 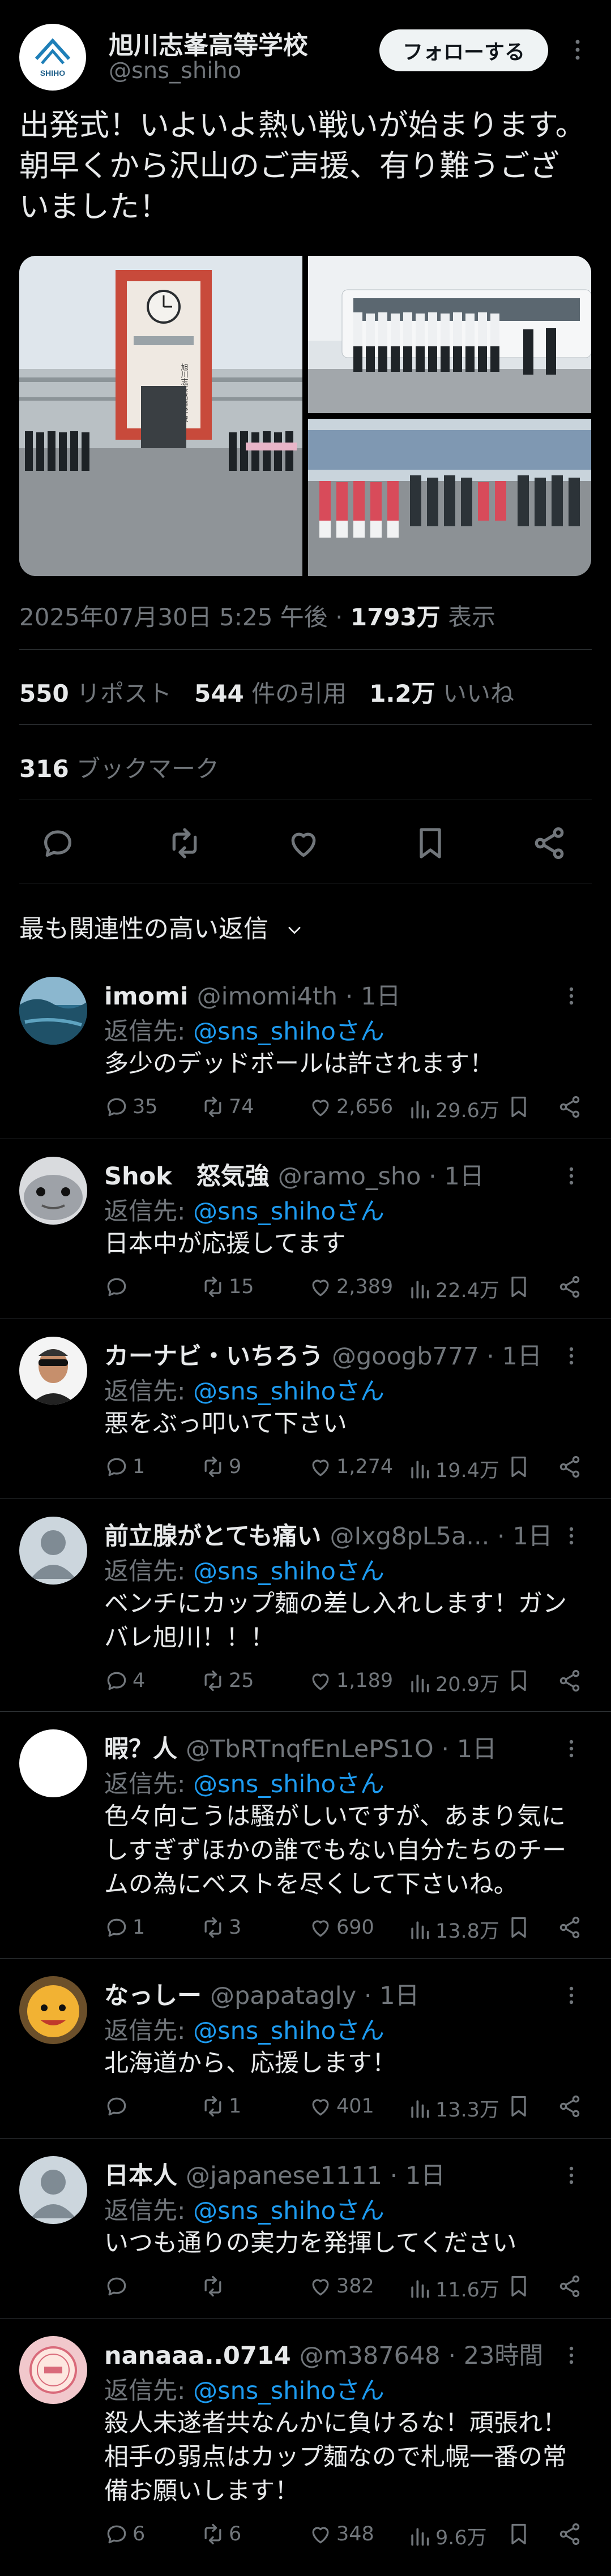 I want to click on follow-button: フォローする, so click(x=464, y=50).